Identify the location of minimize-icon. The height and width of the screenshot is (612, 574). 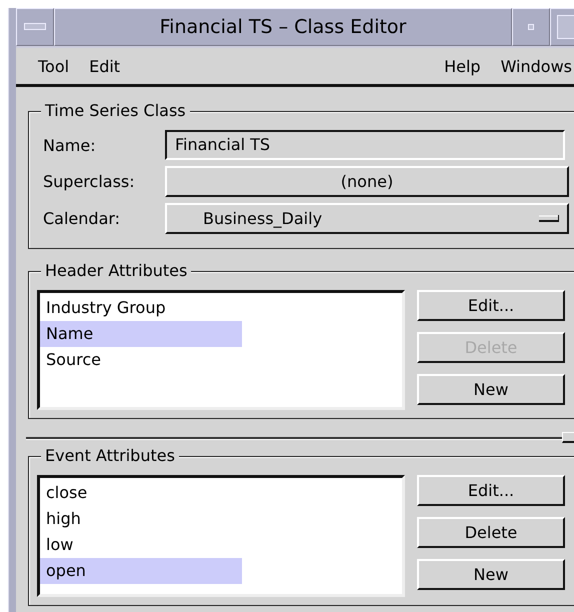
(531, 27).